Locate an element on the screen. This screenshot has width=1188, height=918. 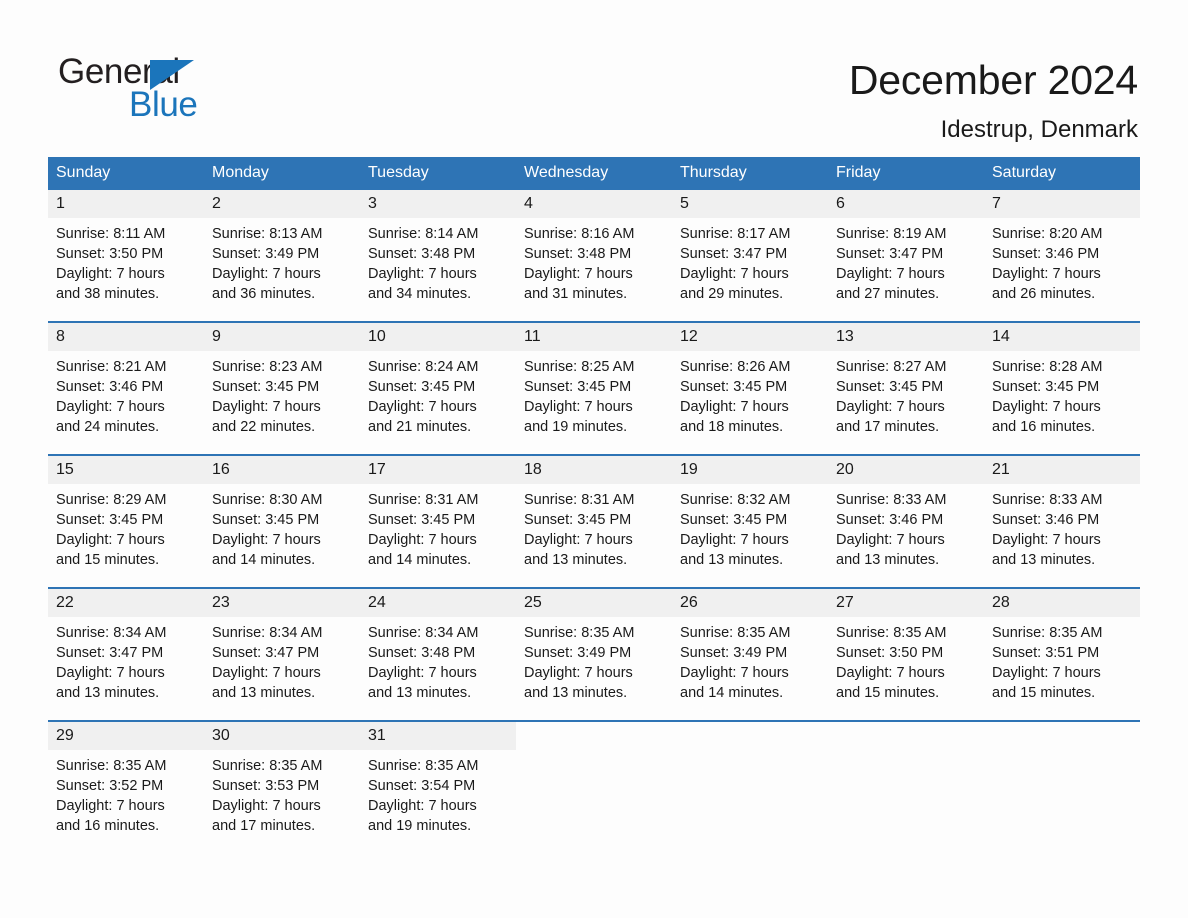
week-3-daynum-row: 15 16 17 18 19 20 21 is located at coordinates (594, 469).